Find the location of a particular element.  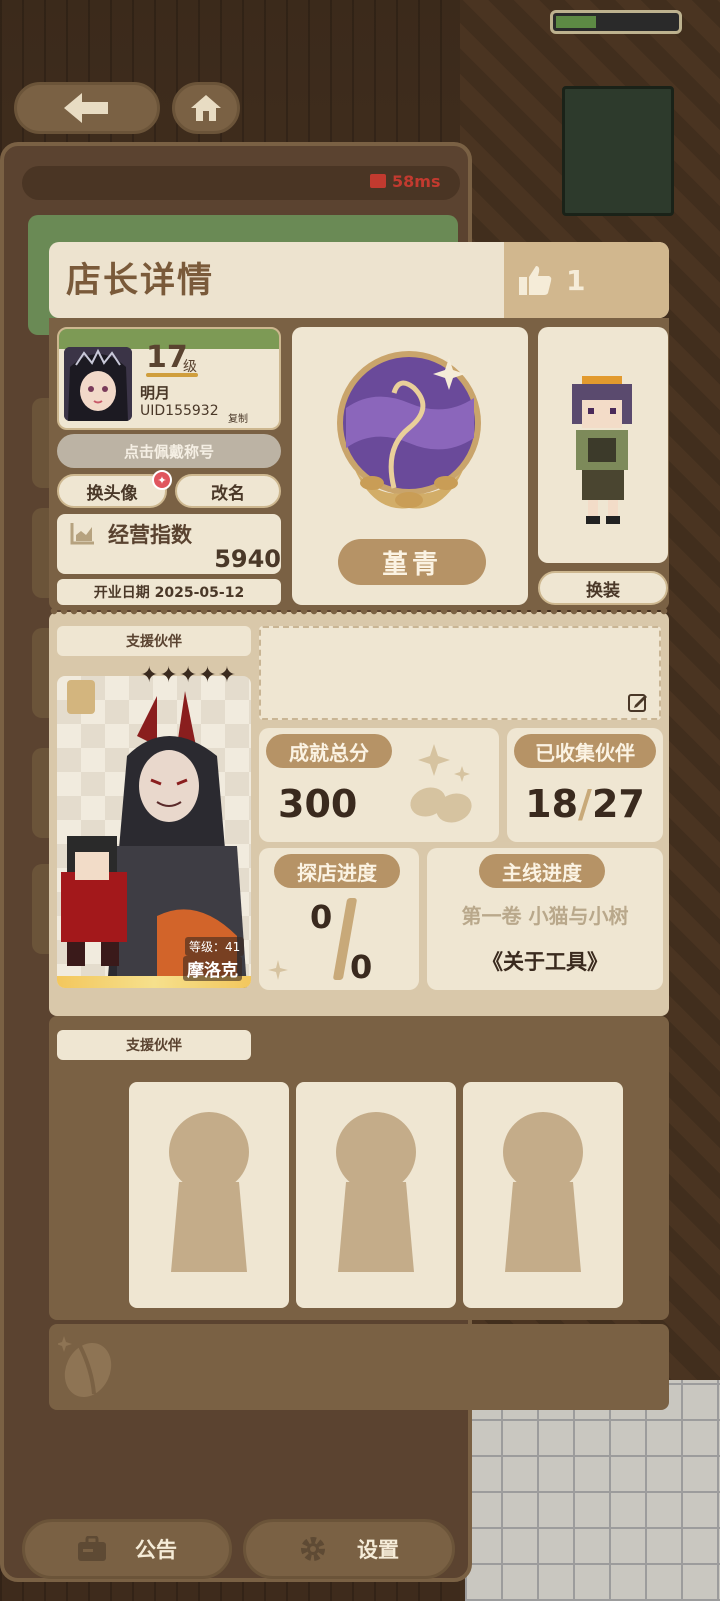

fridge-decoration is located at coordinates (618, 151).